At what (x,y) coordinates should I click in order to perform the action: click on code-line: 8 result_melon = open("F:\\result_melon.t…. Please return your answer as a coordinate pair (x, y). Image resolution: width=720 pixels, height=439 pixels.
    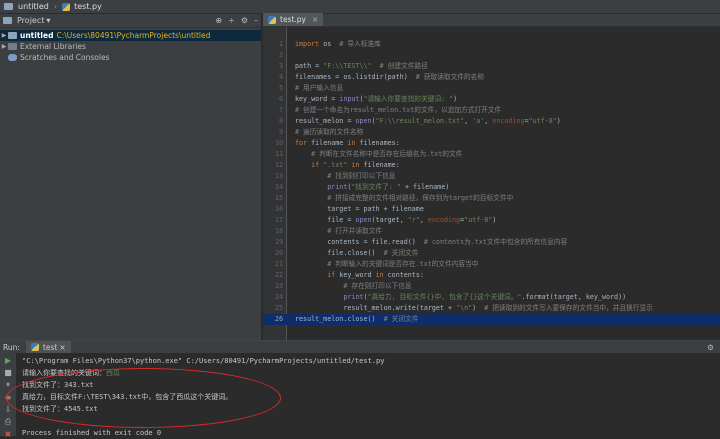
    Looking at the image, I should click on (491, 121).